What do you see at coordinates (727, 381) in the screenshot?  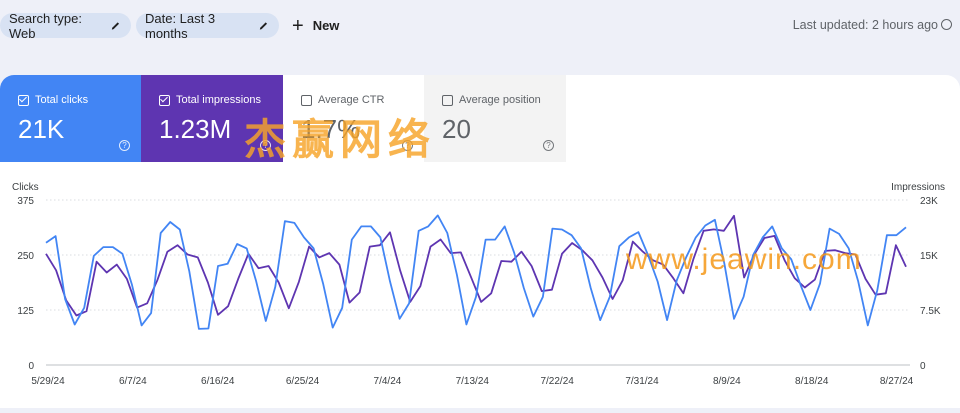 I see `x-tick-label: 8/9/24` at bounding box center [727, 381].